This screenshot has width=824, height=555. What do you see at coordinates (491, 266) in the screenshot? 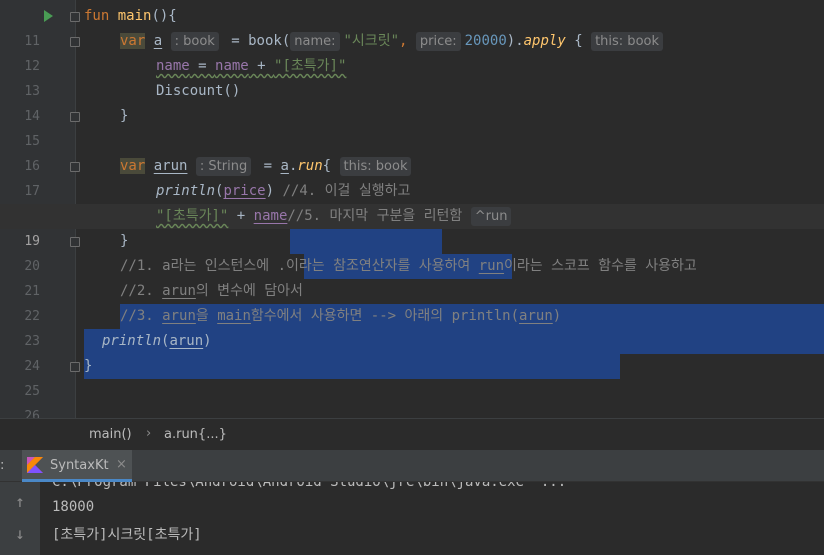
I see `code-comment: run` at bounding box center [491, 266].